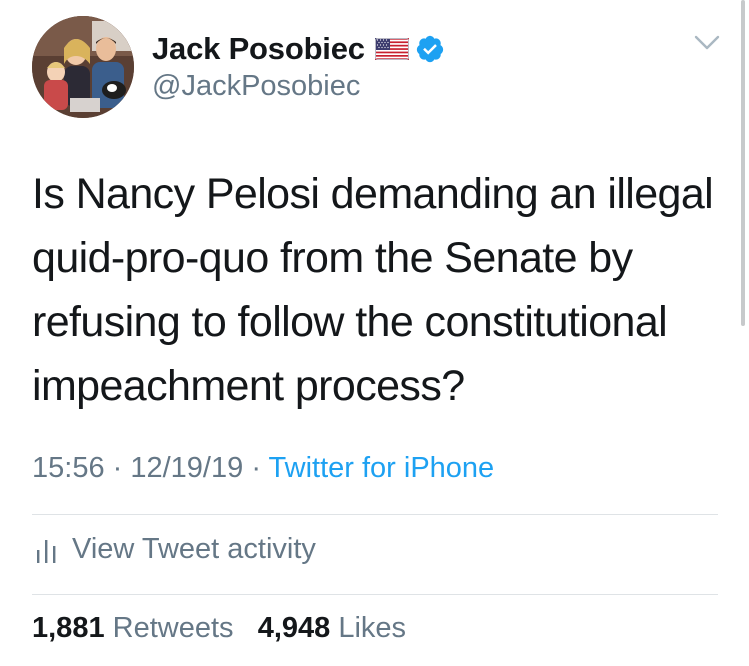 This screenshot has height=666, width=749. I want to click on user-handle: @JackPosobiec, so click(256, 86).